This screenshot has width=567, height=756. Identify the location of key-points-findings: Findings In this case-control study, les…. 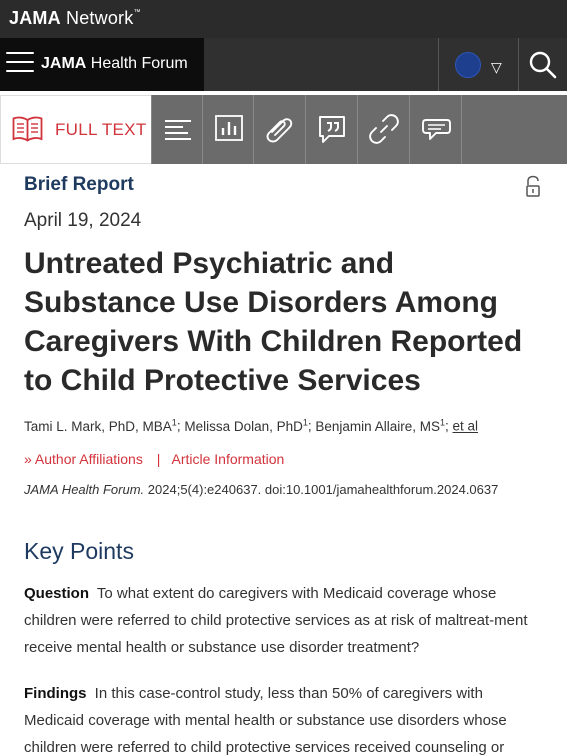
(265, 720).